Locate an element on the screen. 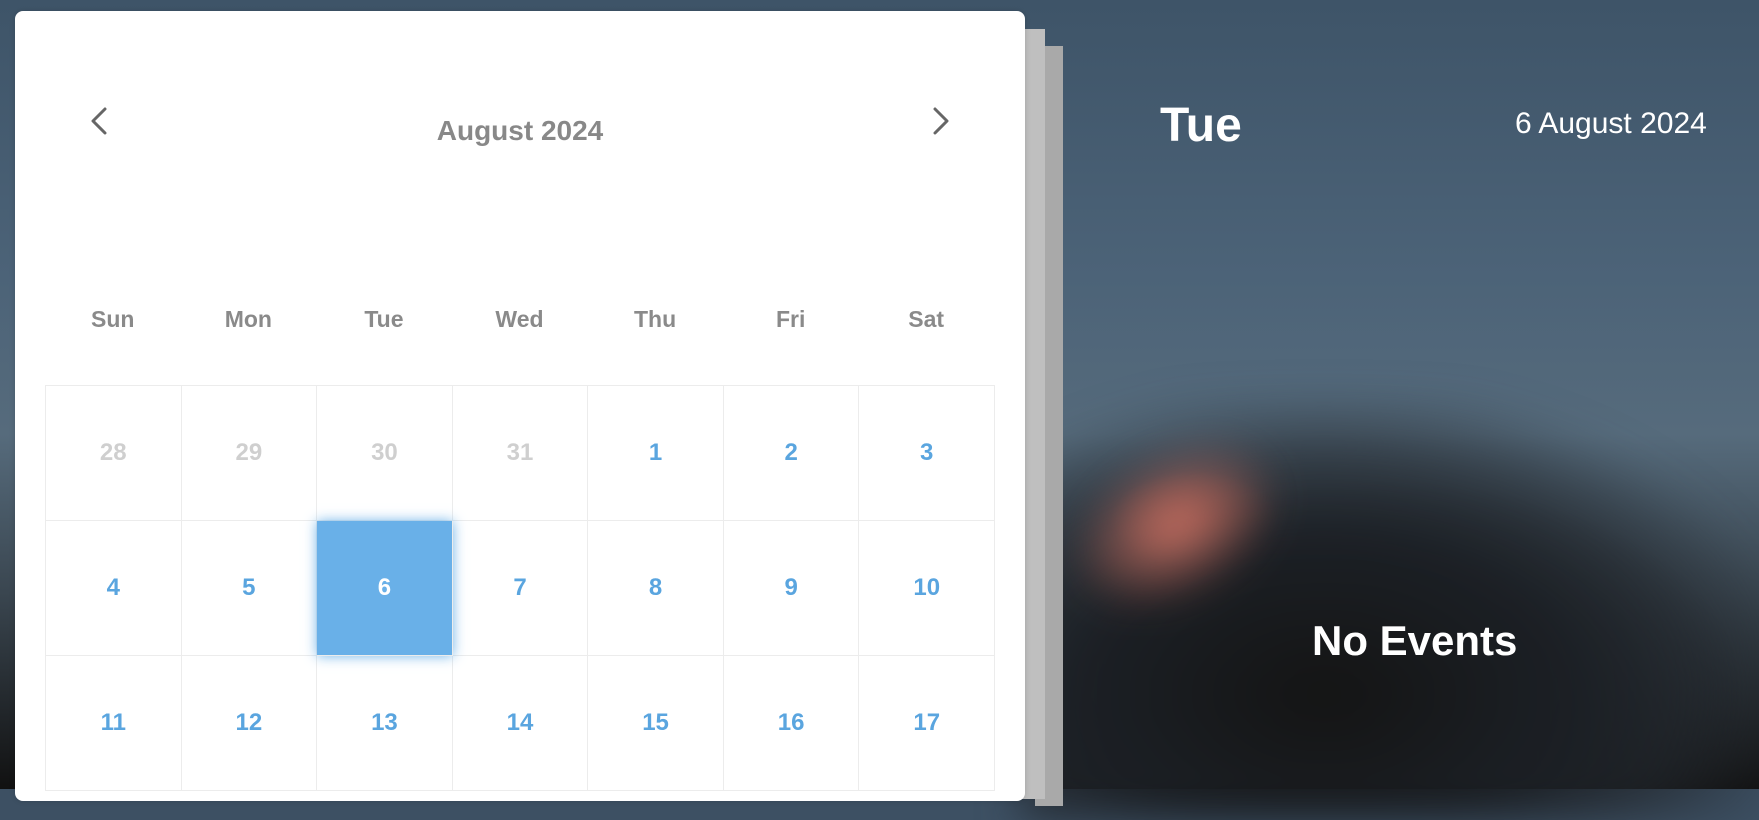 This screenshot has height=820, width=1759. day-cell: 16 is located at coordinates (791, 723).